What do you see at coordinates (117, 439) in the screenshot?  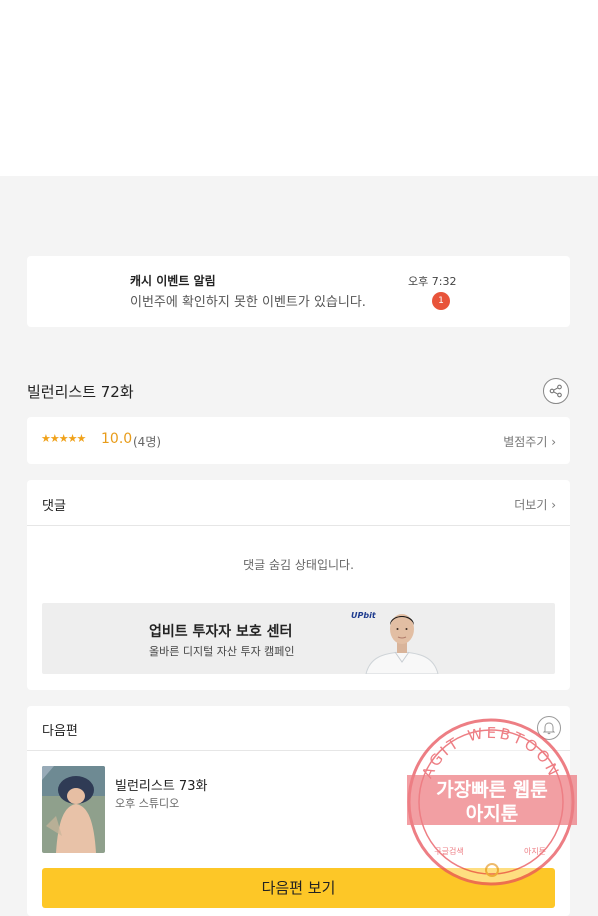 I see `rating-score: 10.0` at bounding box center [117, 439].